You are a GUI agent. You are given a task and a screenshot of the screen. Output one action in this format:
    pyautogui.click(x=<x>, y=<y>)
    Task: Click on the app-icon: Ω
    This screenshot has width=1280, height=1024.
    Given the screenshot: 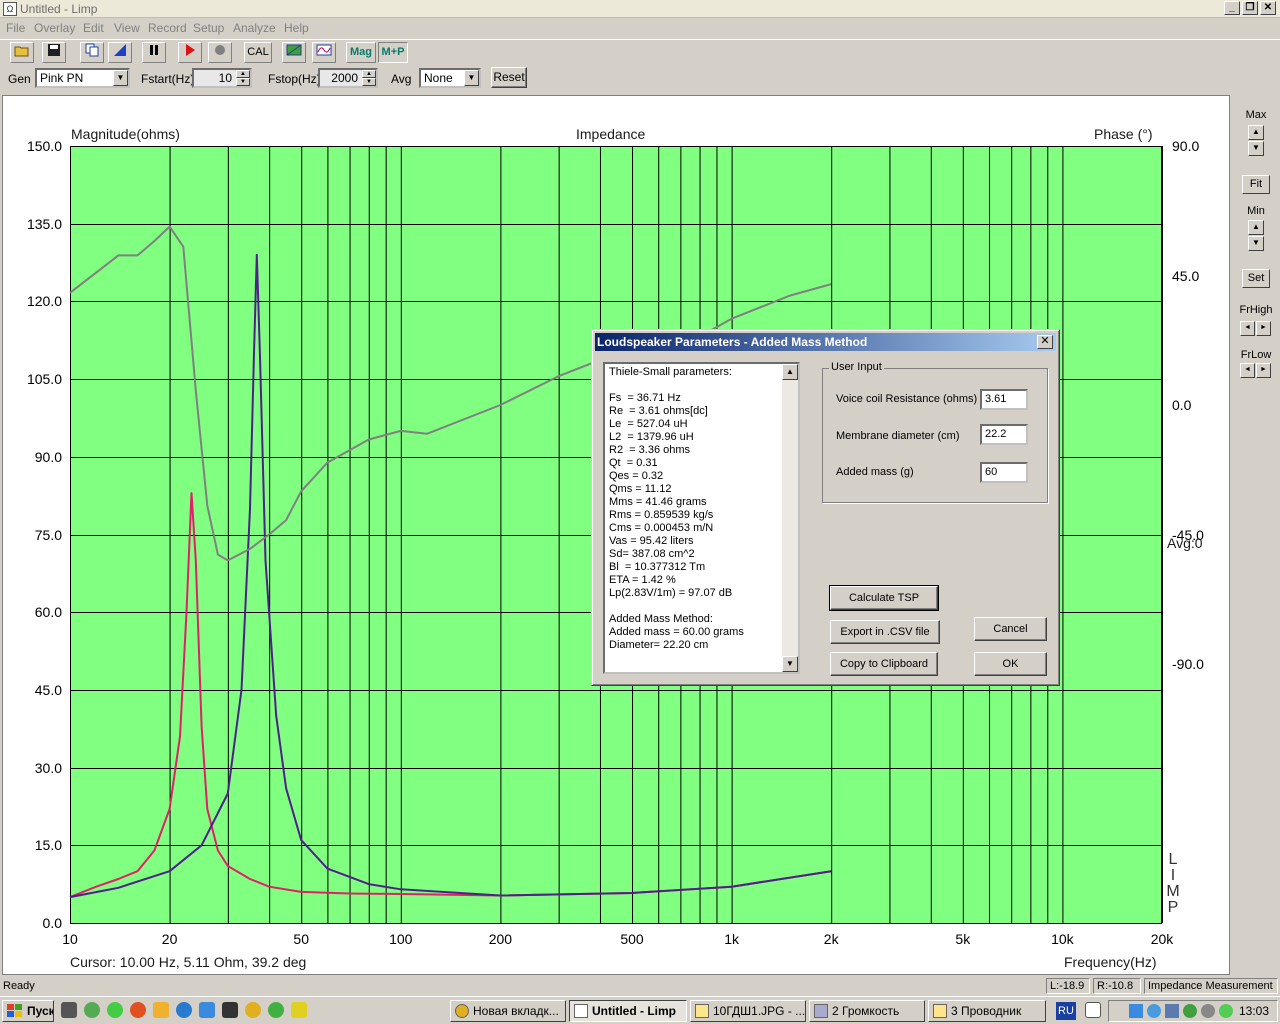 What is the action you would take?
    pyautogui.click(x=10, y=9)
    